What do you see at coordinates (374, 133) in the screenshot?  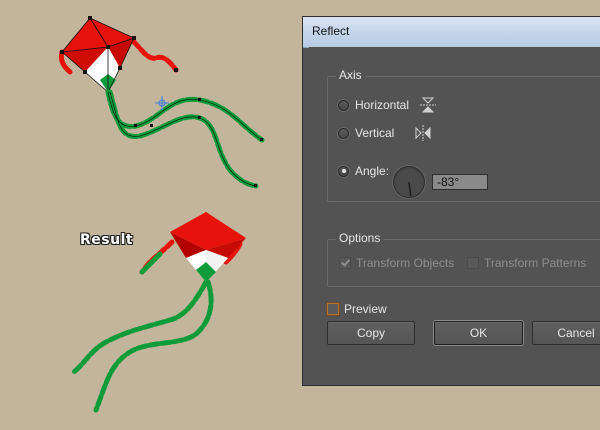 I see `vertical-label: Vertical` at bounding box center [374, 133].